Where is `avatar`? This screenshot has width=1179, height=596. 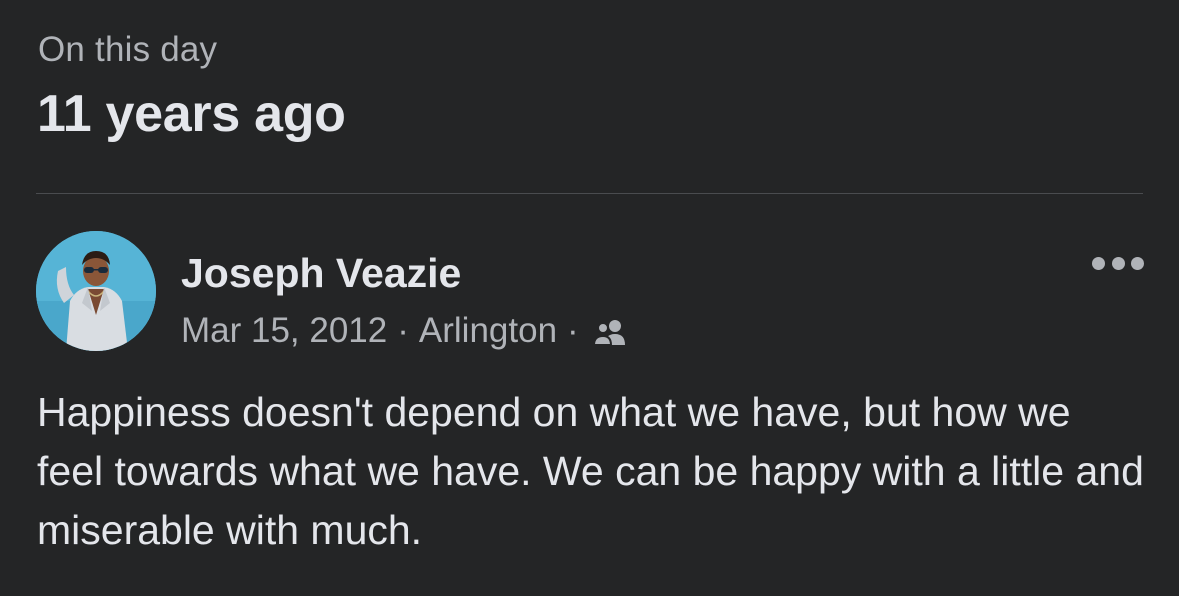 avatar is located at coordinates (96, 291).